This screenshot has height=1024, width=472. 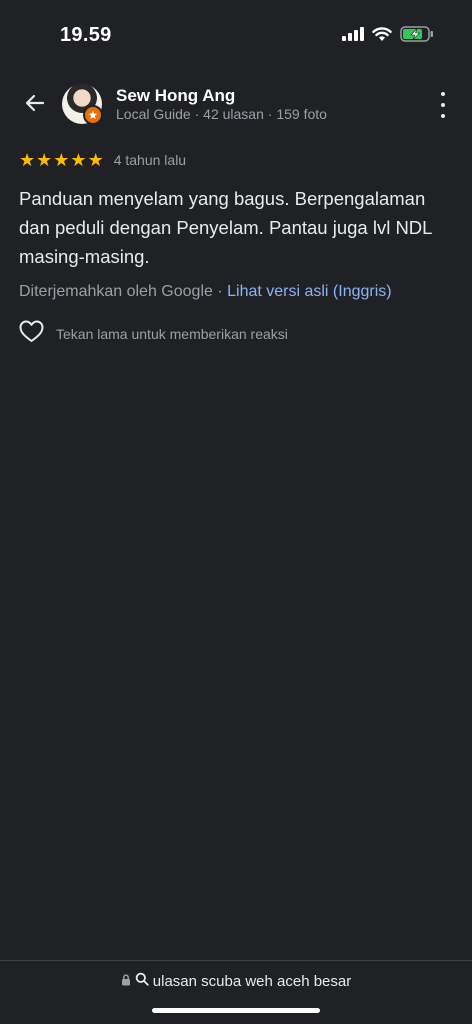 I want to click on reaction-hint: Tekan lama untuk memberikan reaksi, so click(x=172, y=334).